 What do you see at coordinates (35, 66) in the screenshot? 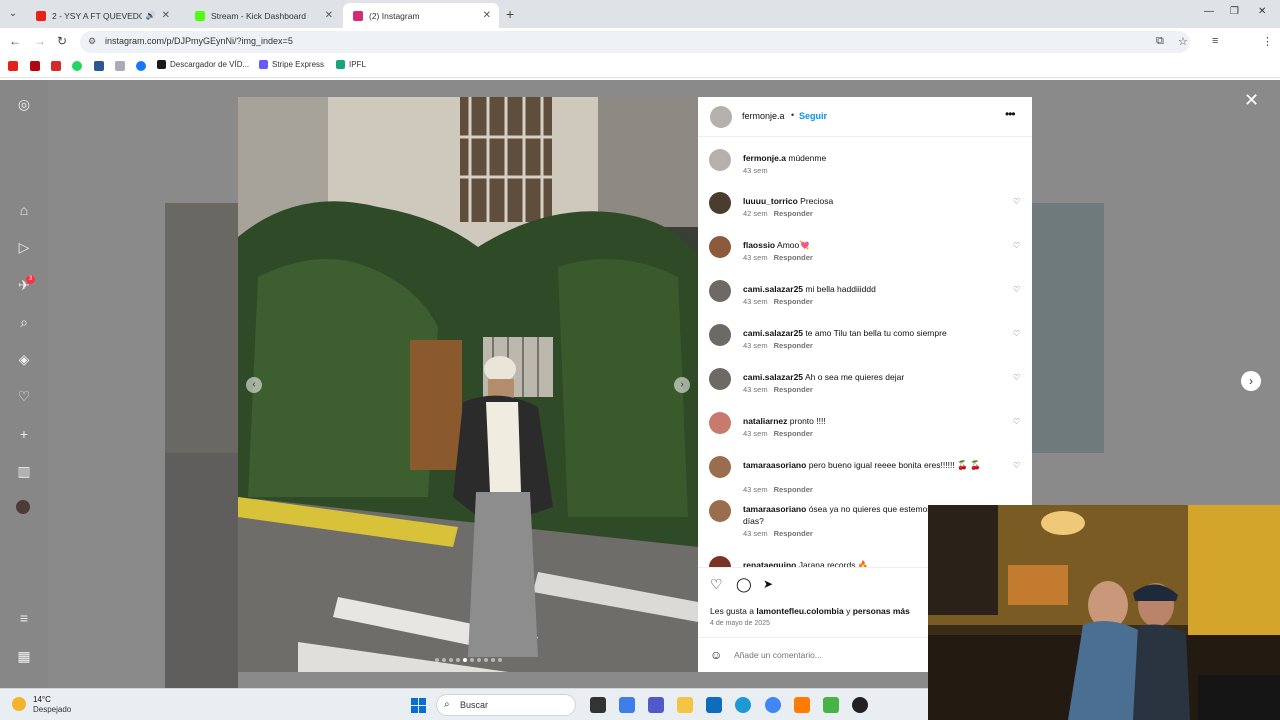
I see `netflix-bookmark-icon` at bounding box center [35, 66].